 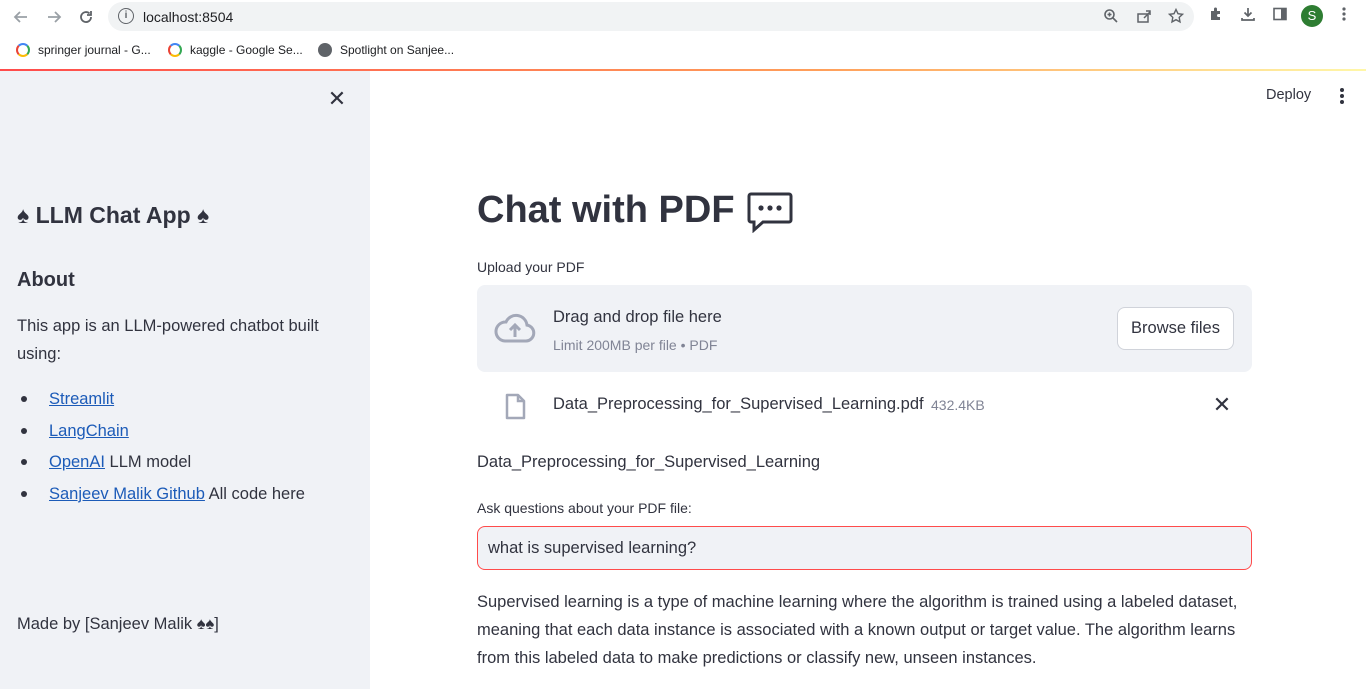 What do you see at coordinates (1222, 405) in the screenshot?
I see `remove-file-icon: ✕` at bounding box center [1222, 405].